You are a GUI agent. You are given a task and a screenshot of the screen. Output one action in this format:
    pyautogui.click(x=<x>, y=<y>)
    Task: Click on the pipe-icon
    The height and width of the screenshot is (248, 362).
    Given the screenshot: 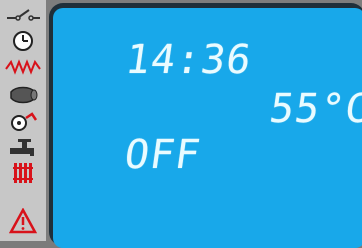 What is the action you would take?
    pyautogui.click(x=23, y=95)
    